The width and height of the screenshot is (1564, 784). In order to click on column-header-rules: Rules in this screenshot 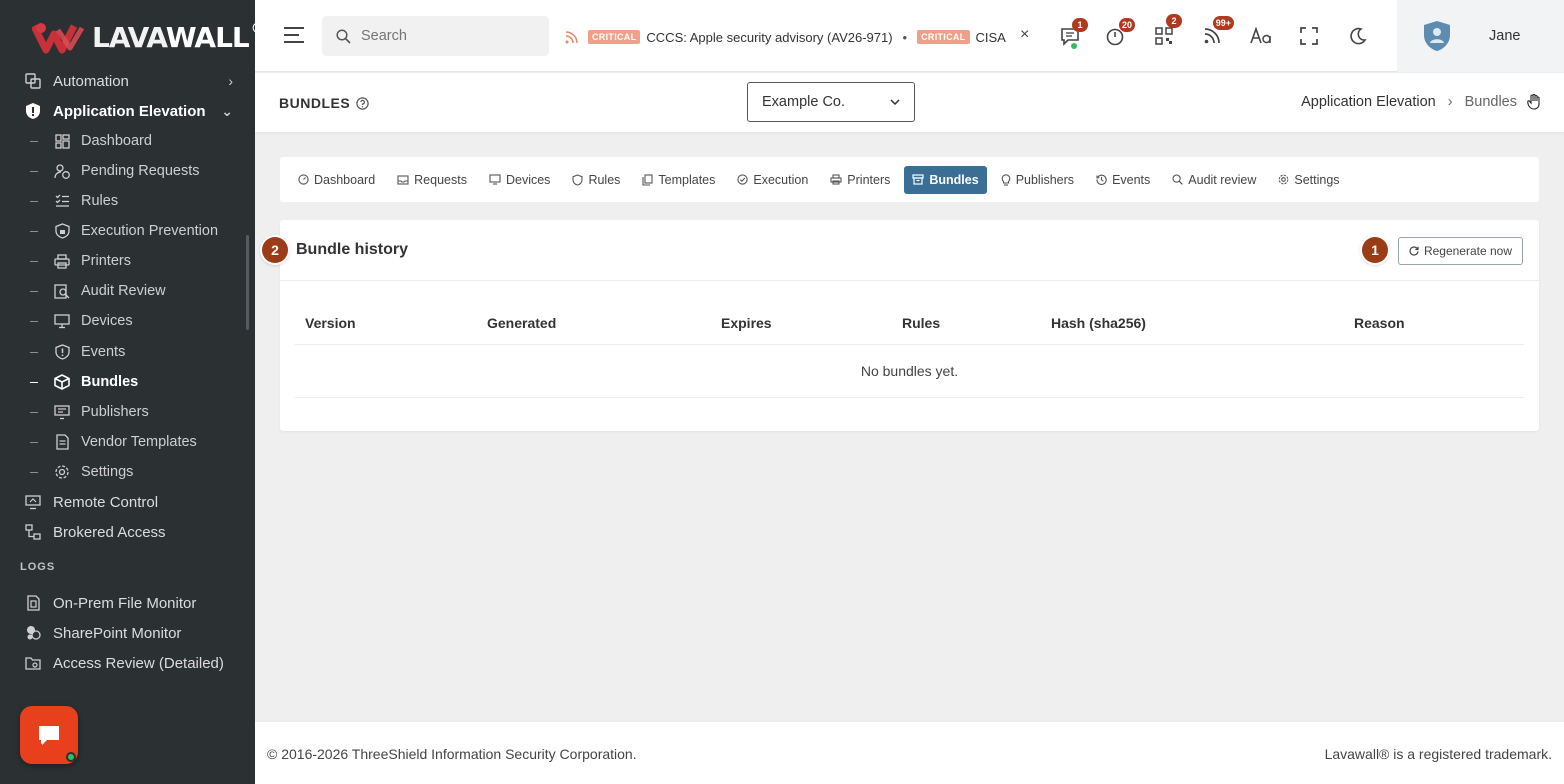, I will do `click(966, 323)`.